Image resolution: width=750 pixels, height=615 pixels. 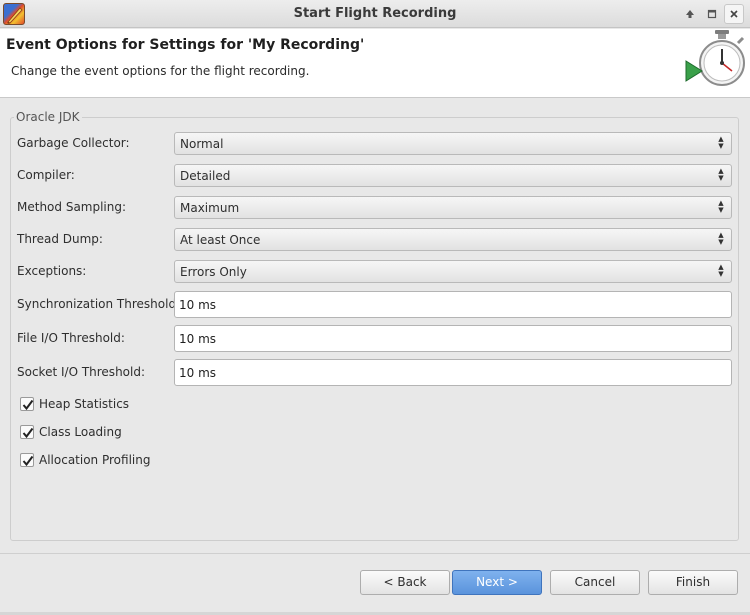 I want to click on arrow-up-icon, so click(x=690, y=14).